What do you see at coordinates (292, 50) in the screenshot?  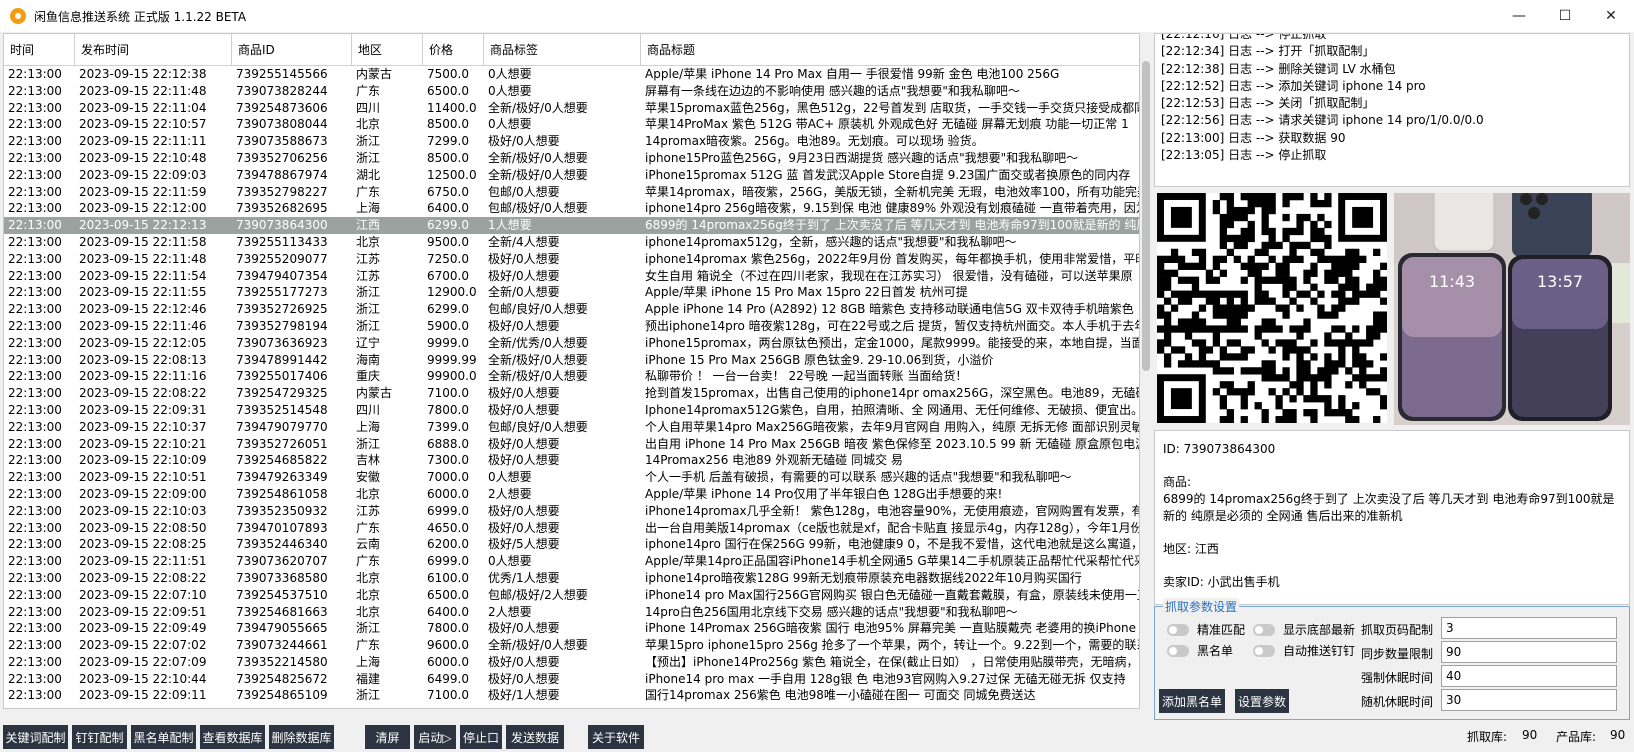 I see `header-product-id: 商品ID` at bounding box center [292, 50].